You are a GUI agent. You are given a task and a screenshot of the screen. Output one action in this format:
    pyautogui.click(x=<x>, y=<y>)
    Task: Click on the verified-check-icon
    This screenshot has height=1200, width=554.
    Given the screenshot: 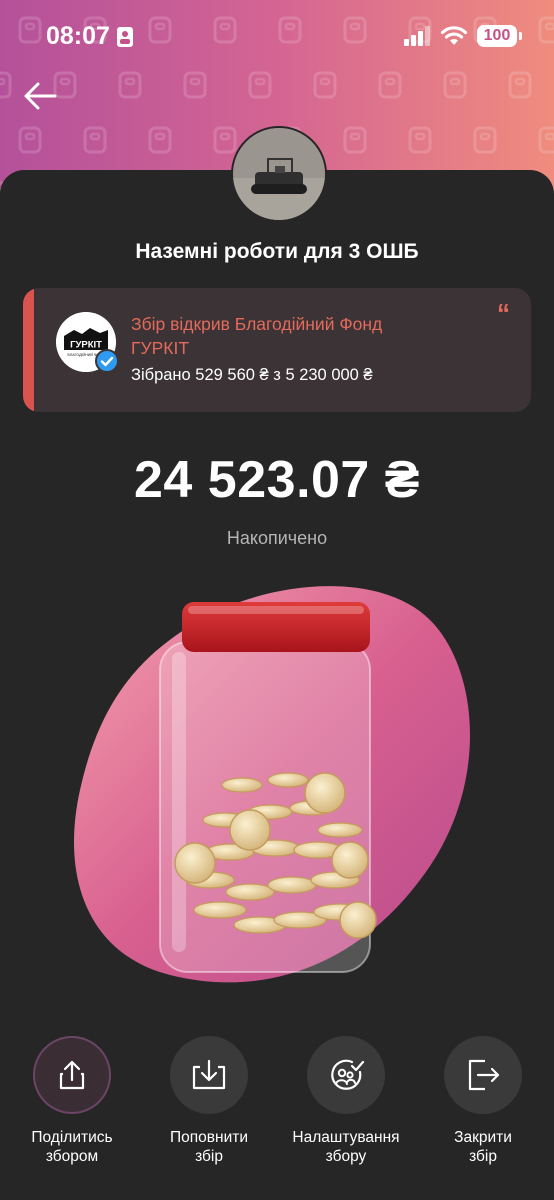 What is the action you would take?
    pyautogui.click(x=107, y=361)
    